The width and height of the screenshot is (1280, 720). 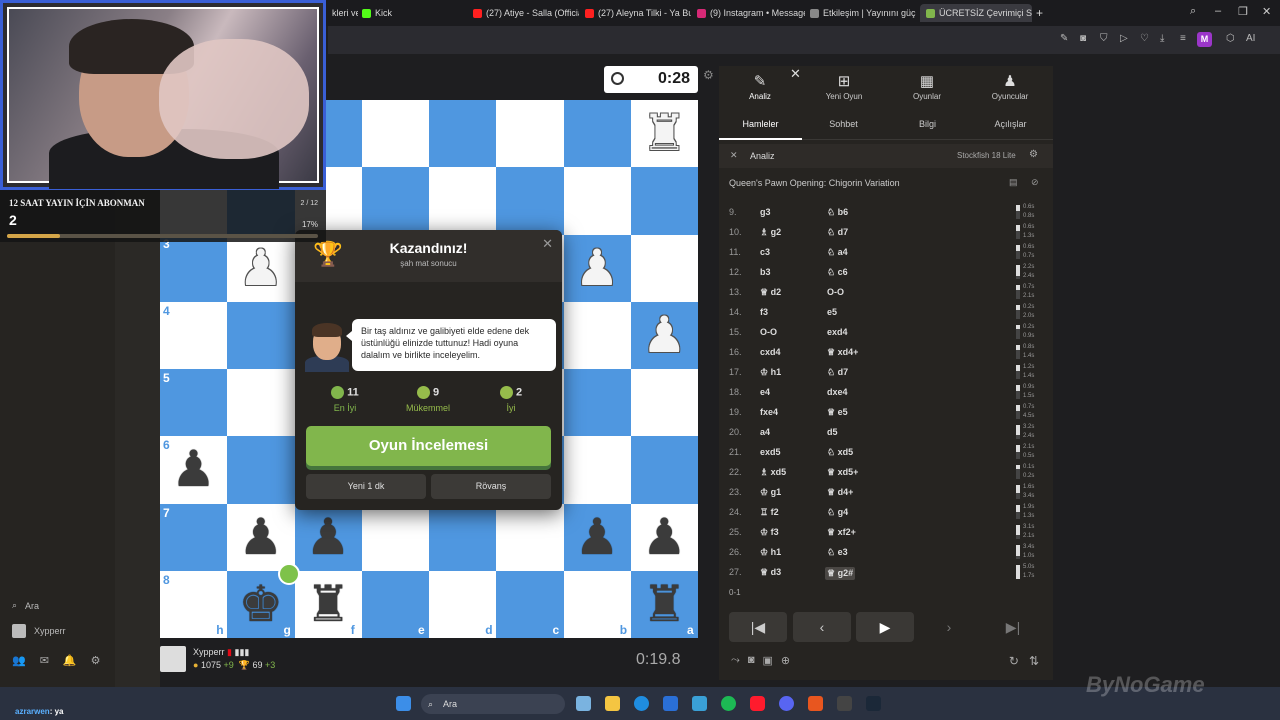 I want to click on sidebar-search: ⌕ Ara, so click(x=25, y=605).